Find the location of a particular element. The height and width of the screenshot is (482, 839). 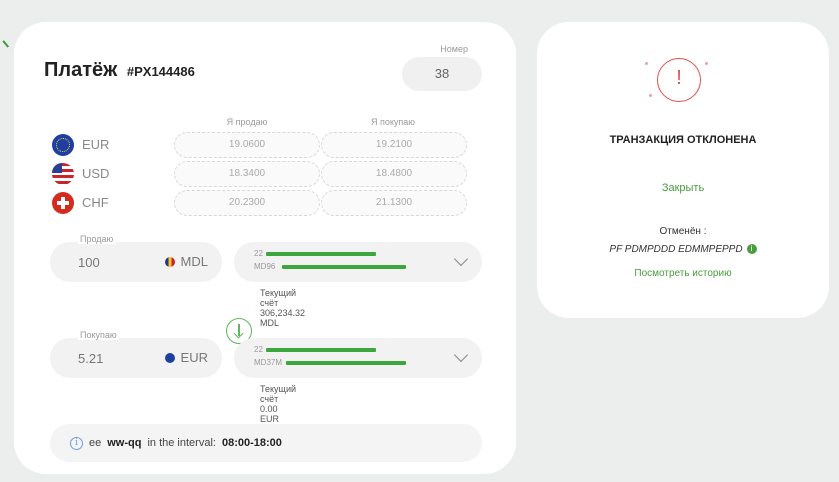

rate-row-eur: EUR 19.0600 19.2100 is located at coordinates (262, 146).